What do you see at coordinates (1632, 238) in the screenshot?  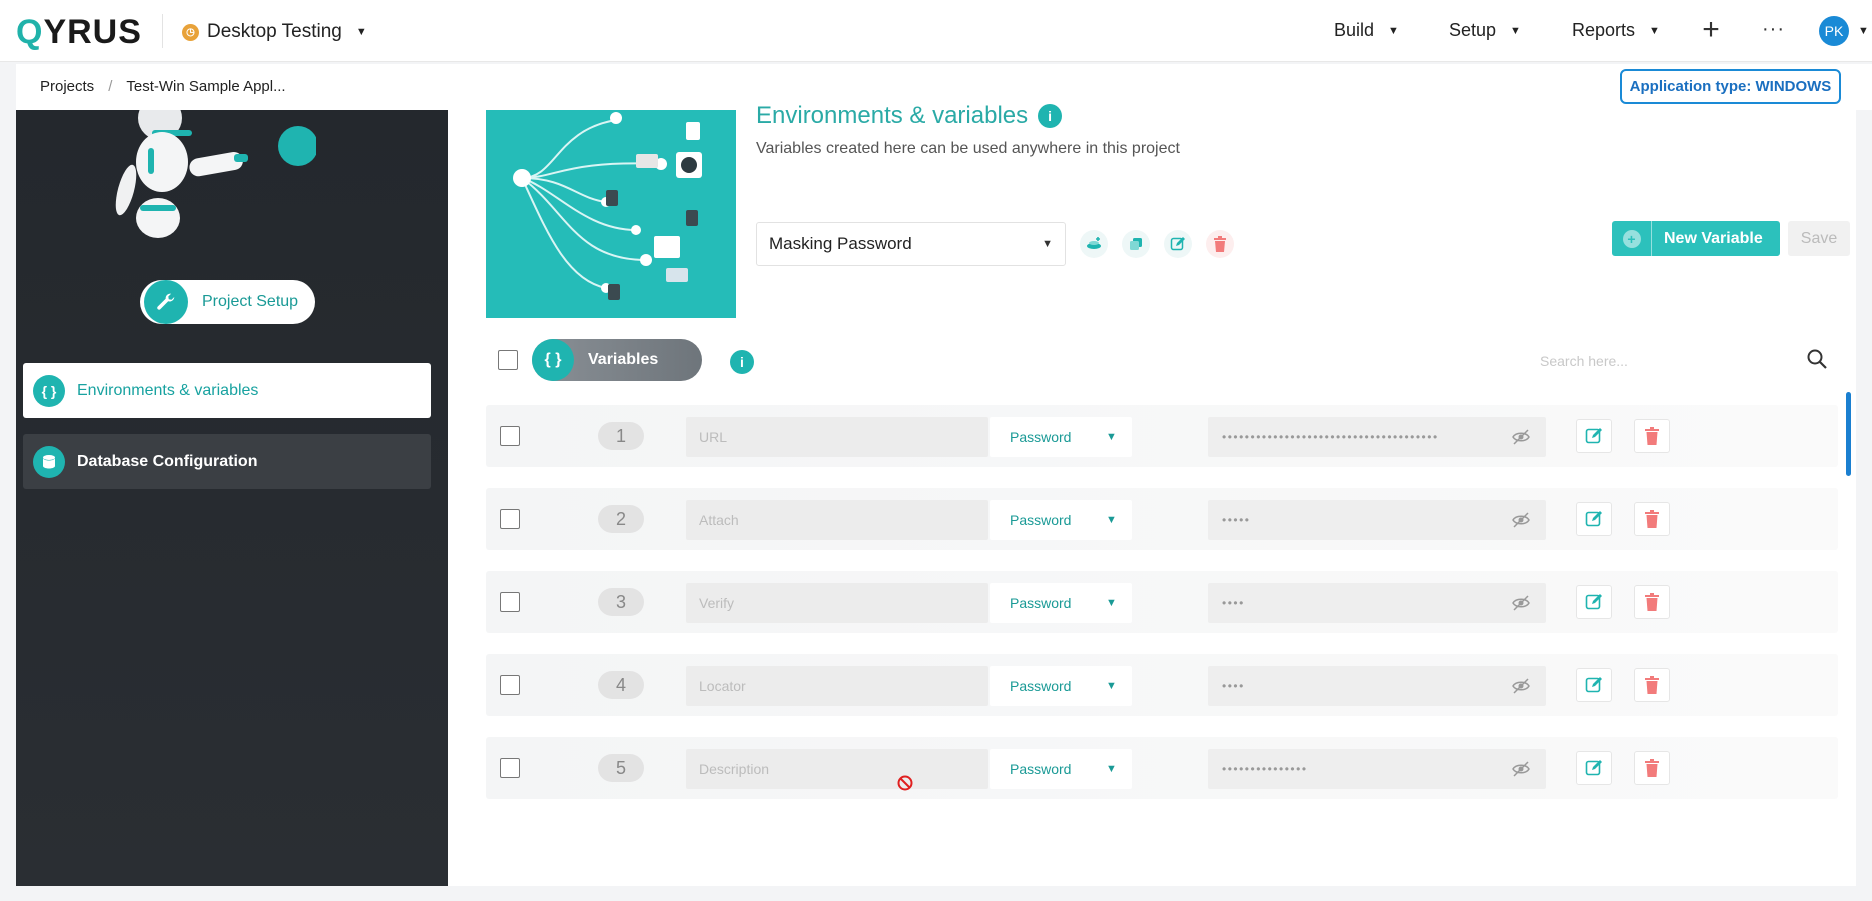 I see `plus-icon: +` at bounding box center [1632, 238].